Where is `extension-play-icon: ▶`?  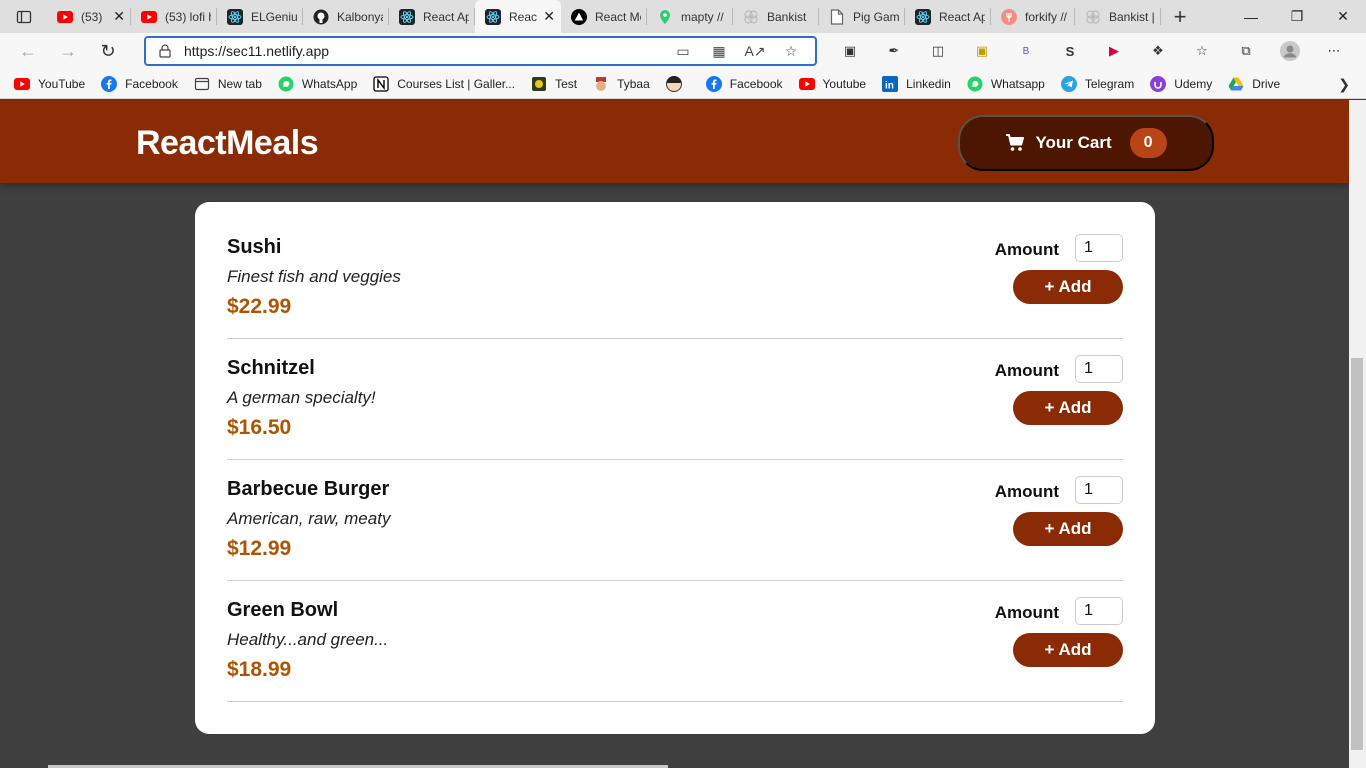
extension-play-icon: ▶ is located at coordinates (1114, 51).